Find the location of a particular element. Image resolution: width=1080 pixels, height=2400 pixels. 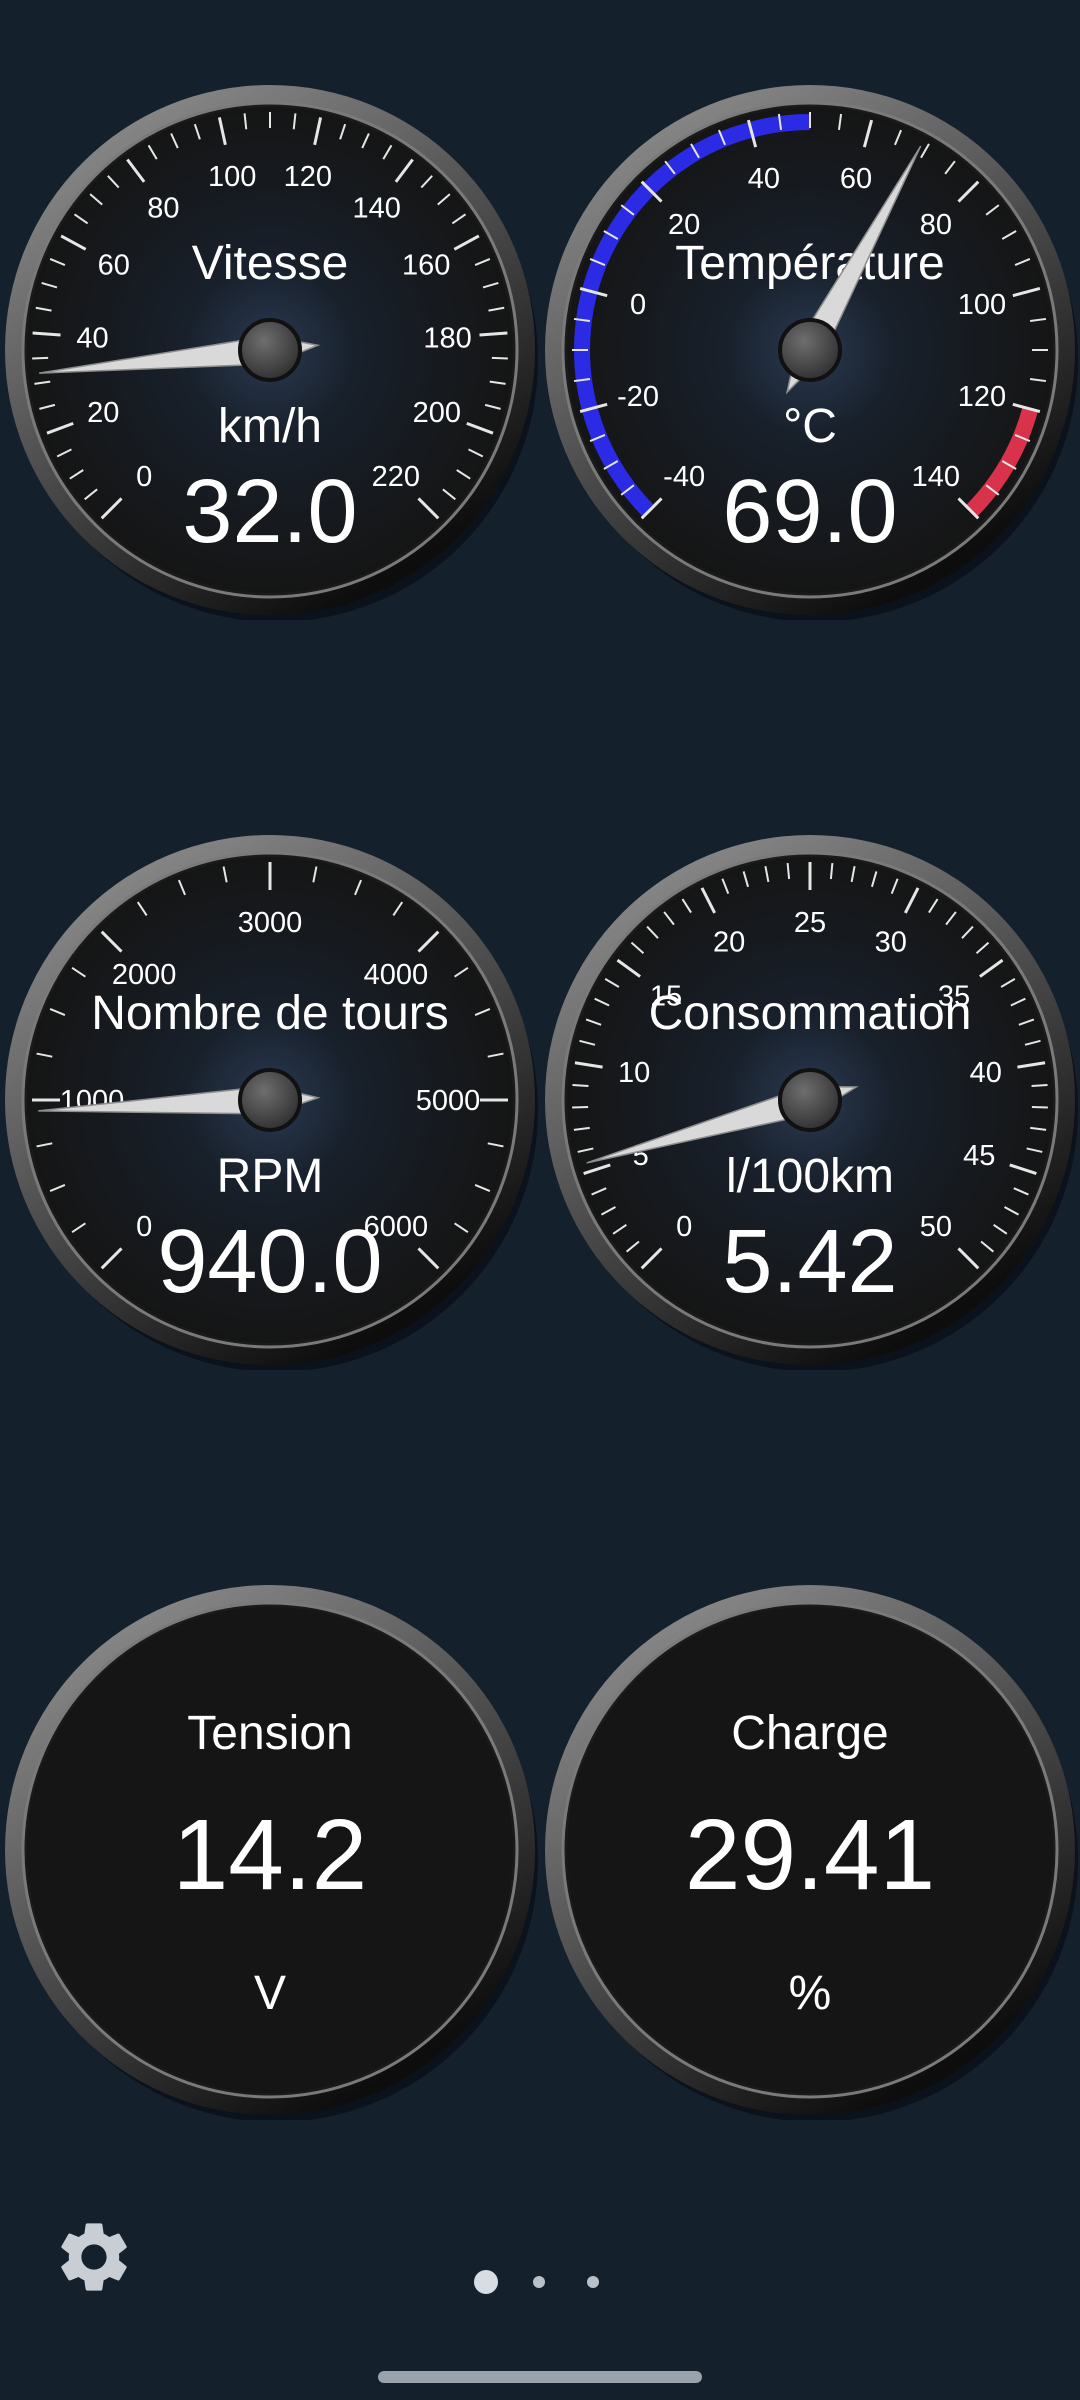

consumption-gauge-title: Consommation is located at coordinates (810, 1013).